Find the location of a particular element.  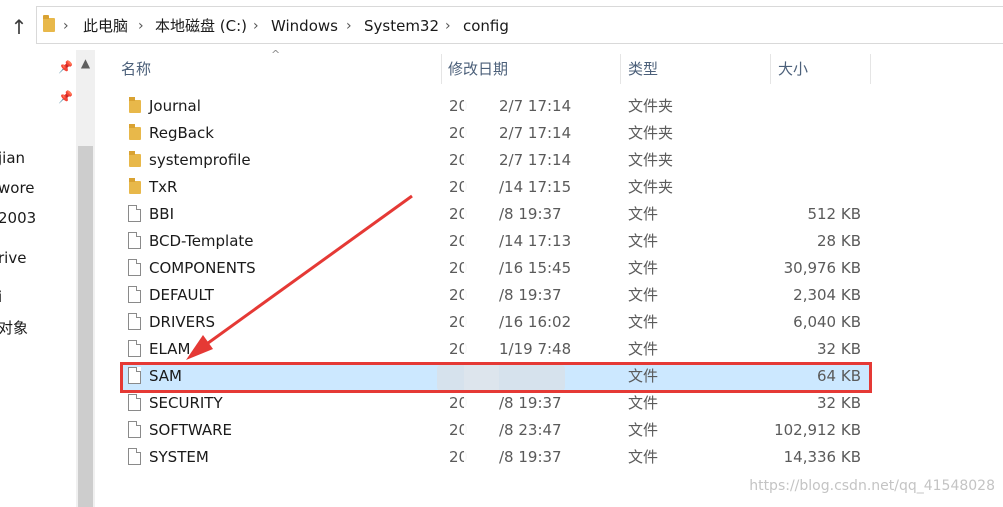

arrow-shaft is located at coordinates (304, 273).